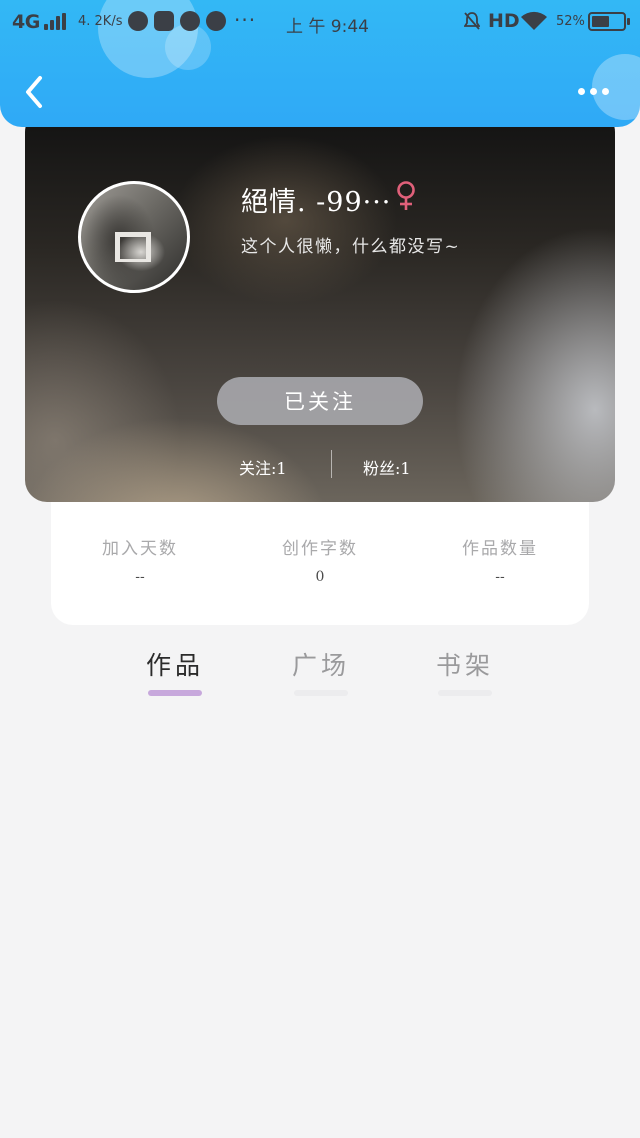 The image size is (640, 1138). I want to click on network-type: 4G, so click(26, 22).